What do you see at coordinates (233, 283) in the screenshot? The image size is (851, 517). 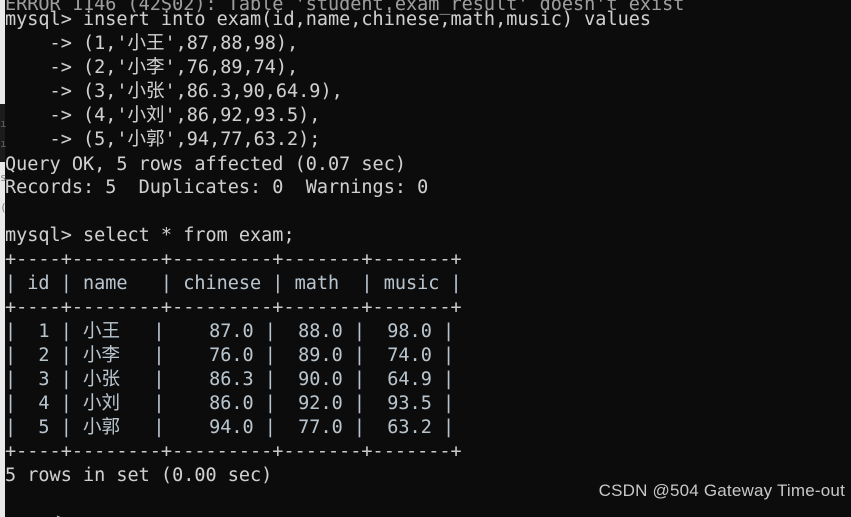 I see `table-header-row: | id | name | chinese | math | music |` at bounding box center [233, 283].